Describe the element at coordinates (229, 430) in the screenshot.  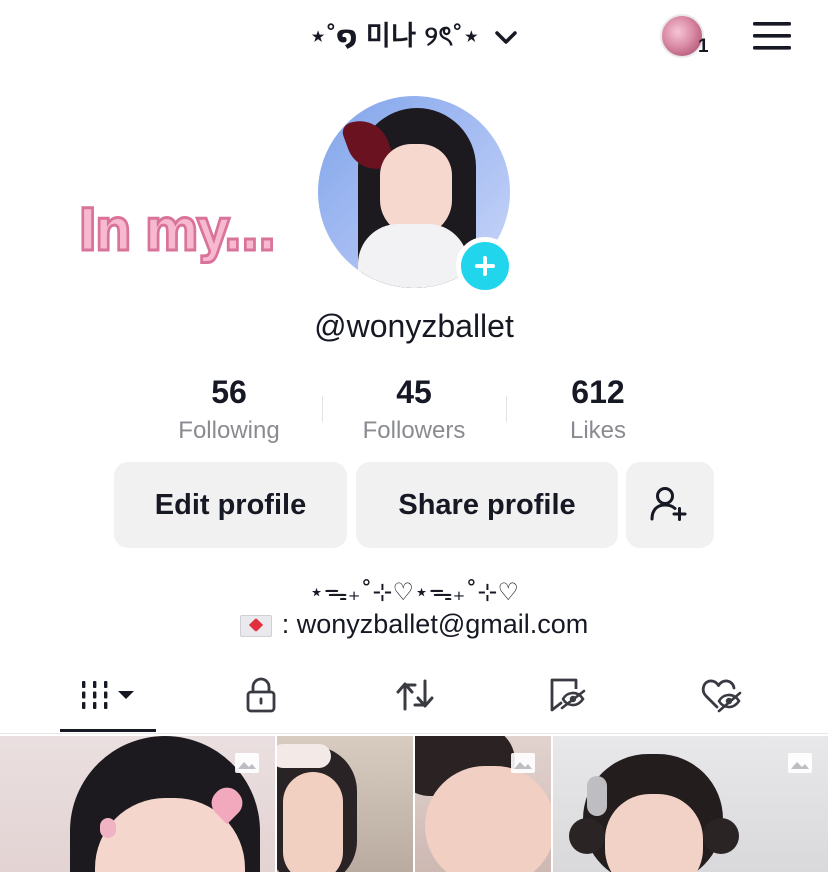
I see `stat-label: Following` at that location.